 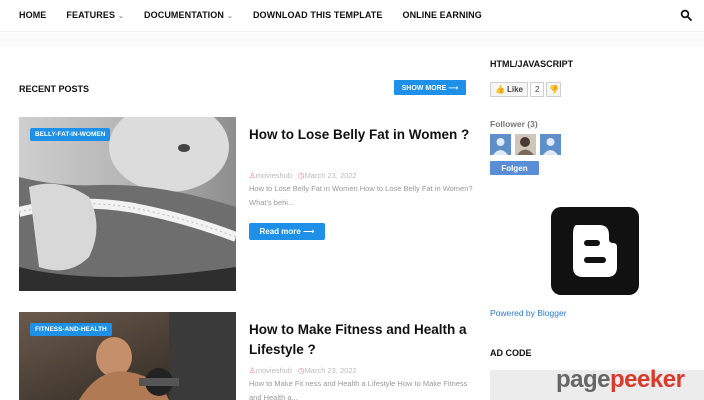 I want to click on nav-home-label: HOME, so click(x=33, y=15).